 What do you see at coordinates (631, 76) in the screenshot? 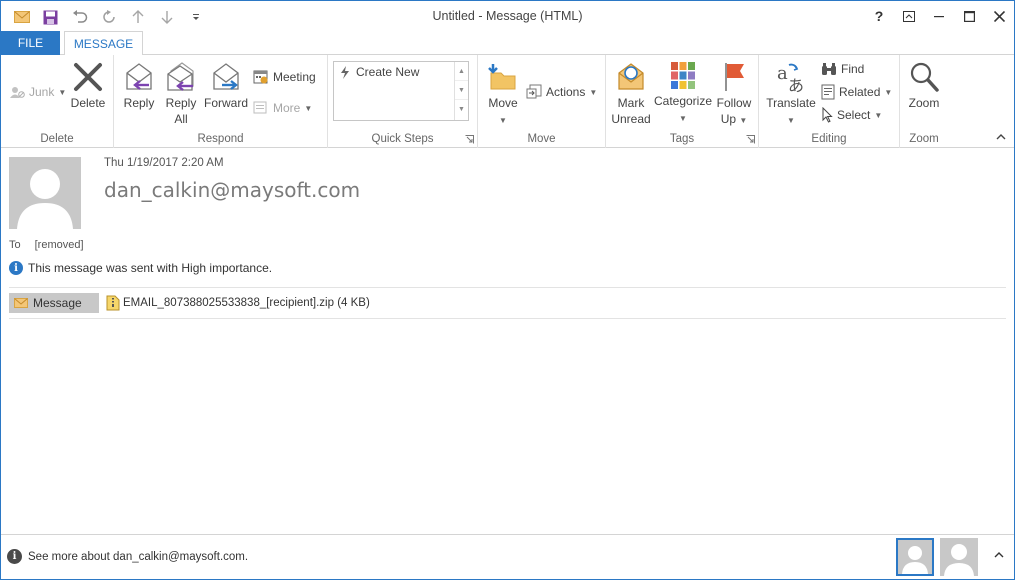
I see `mark-unread-icon` at bounding box center [631, 76].